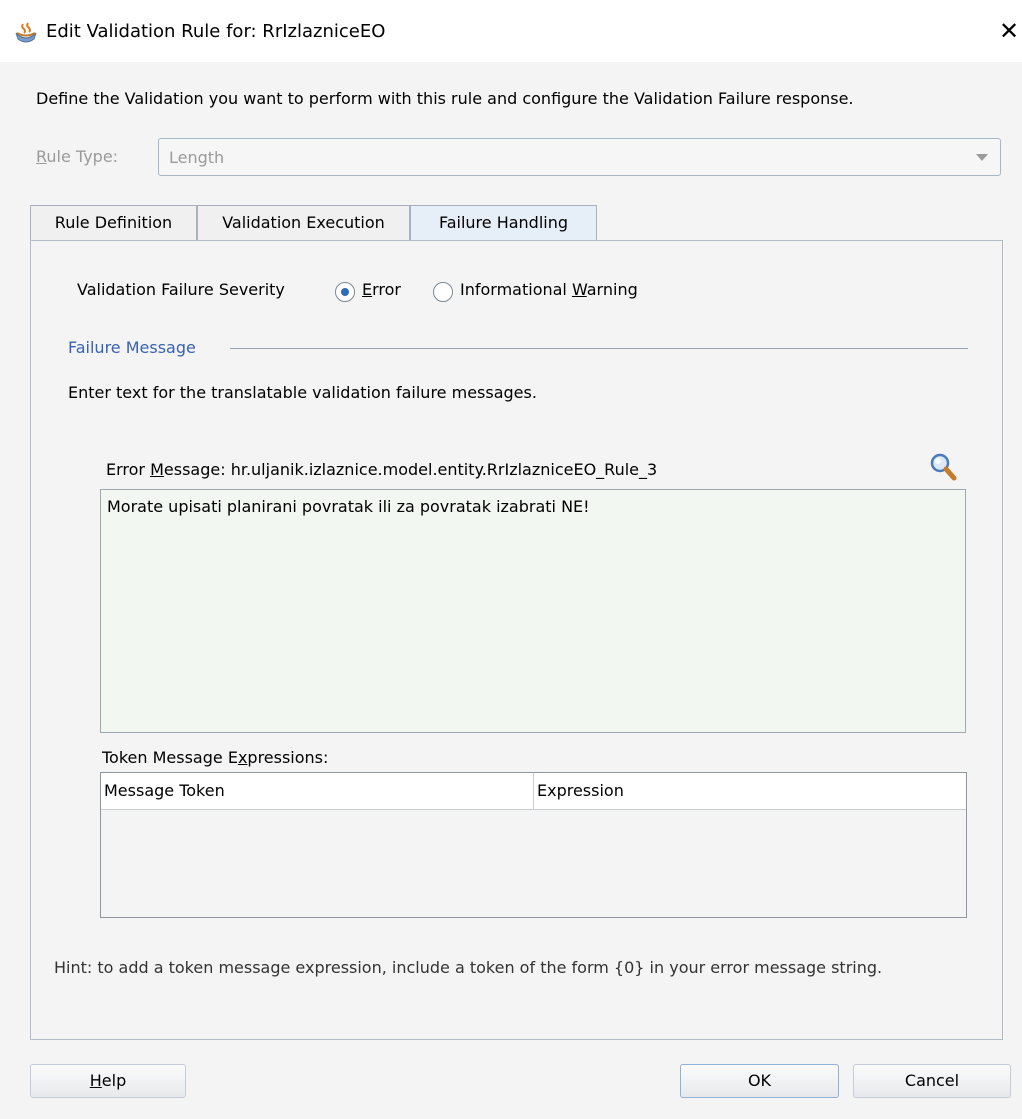 This screenshot has width=1022, height=1119. Describe the element at coordinates (181, 289) in the screenshot. I see `severity-label: Validation Failure Severity` at that location.